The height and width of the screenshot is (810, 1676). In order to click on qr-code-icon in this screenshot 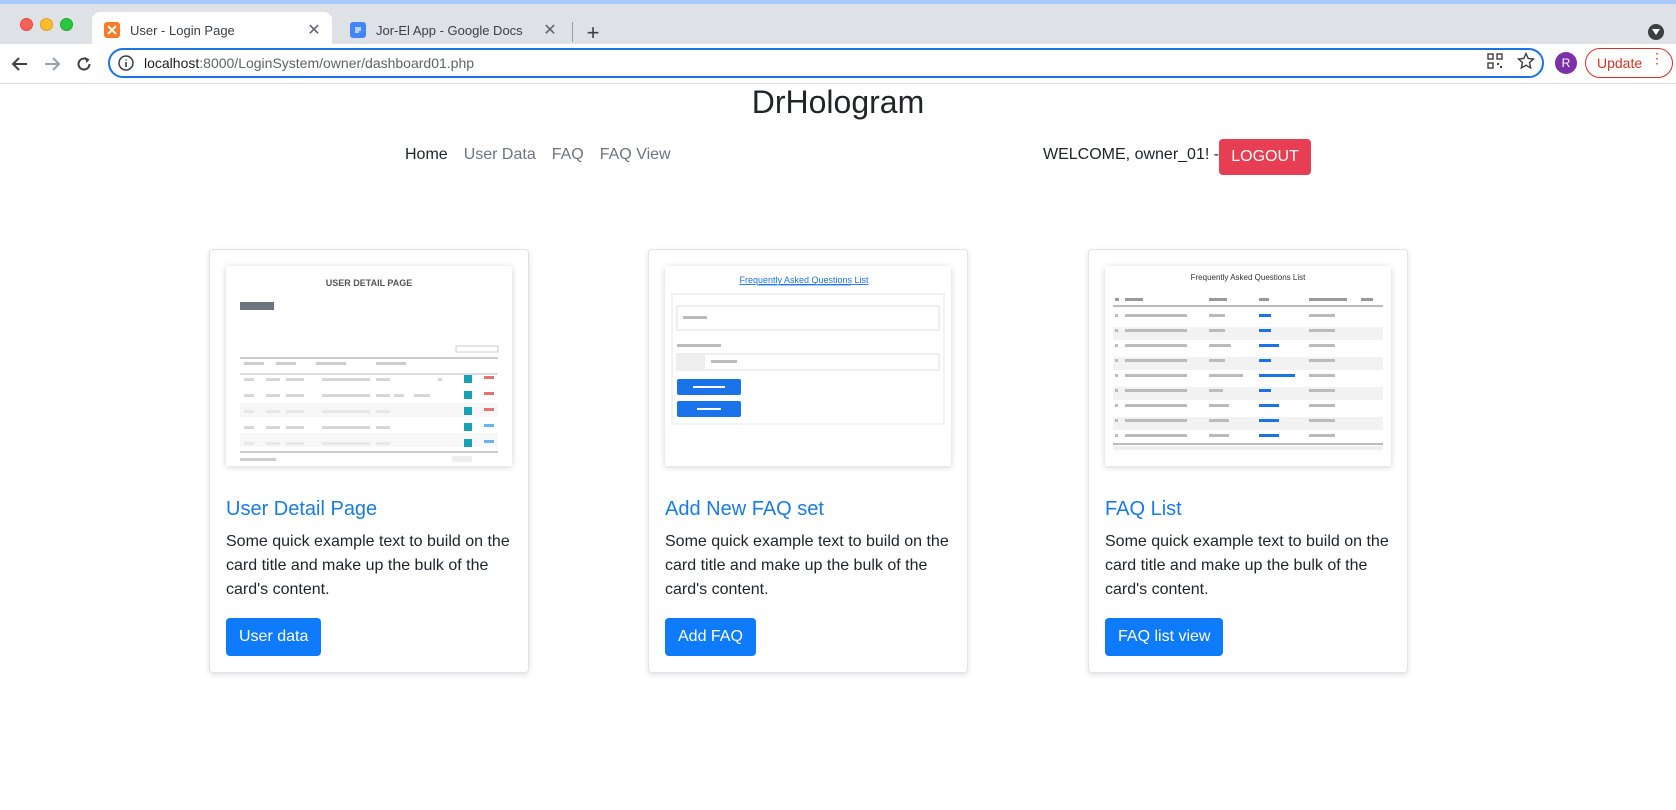, I will do `click(1495, 61)`.